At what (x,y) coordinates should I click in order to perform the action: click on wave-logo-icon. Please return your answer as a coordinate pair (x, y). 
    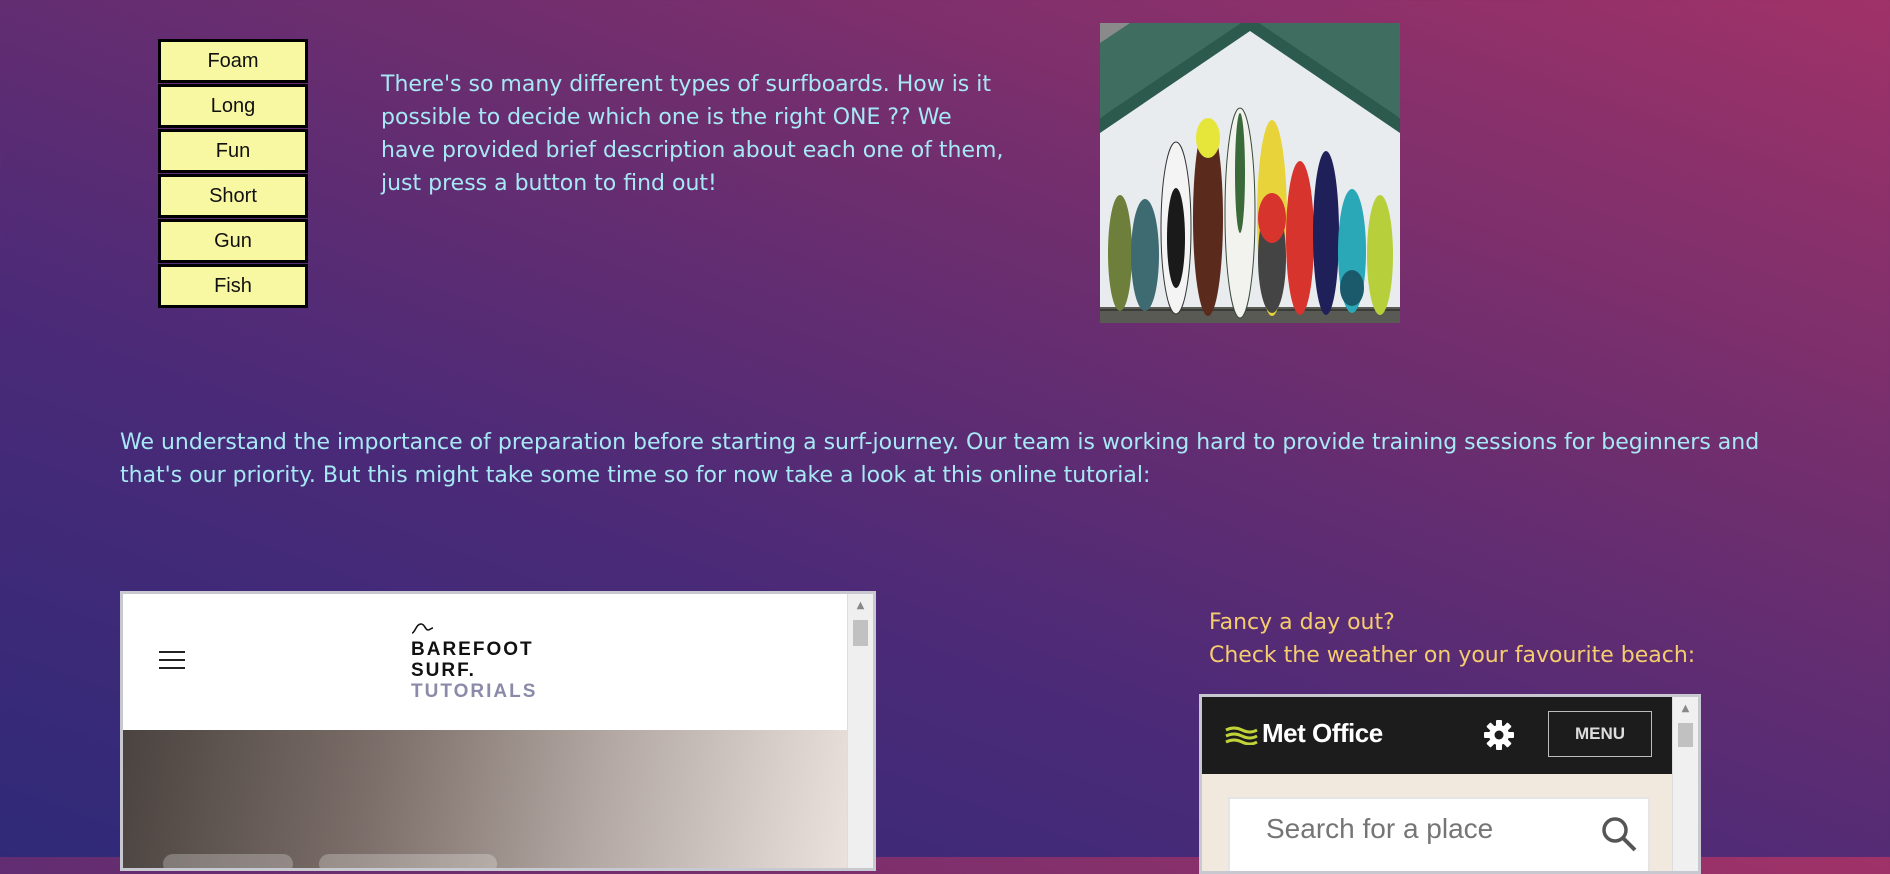
    Looking at the image, I should click on (422, 628).